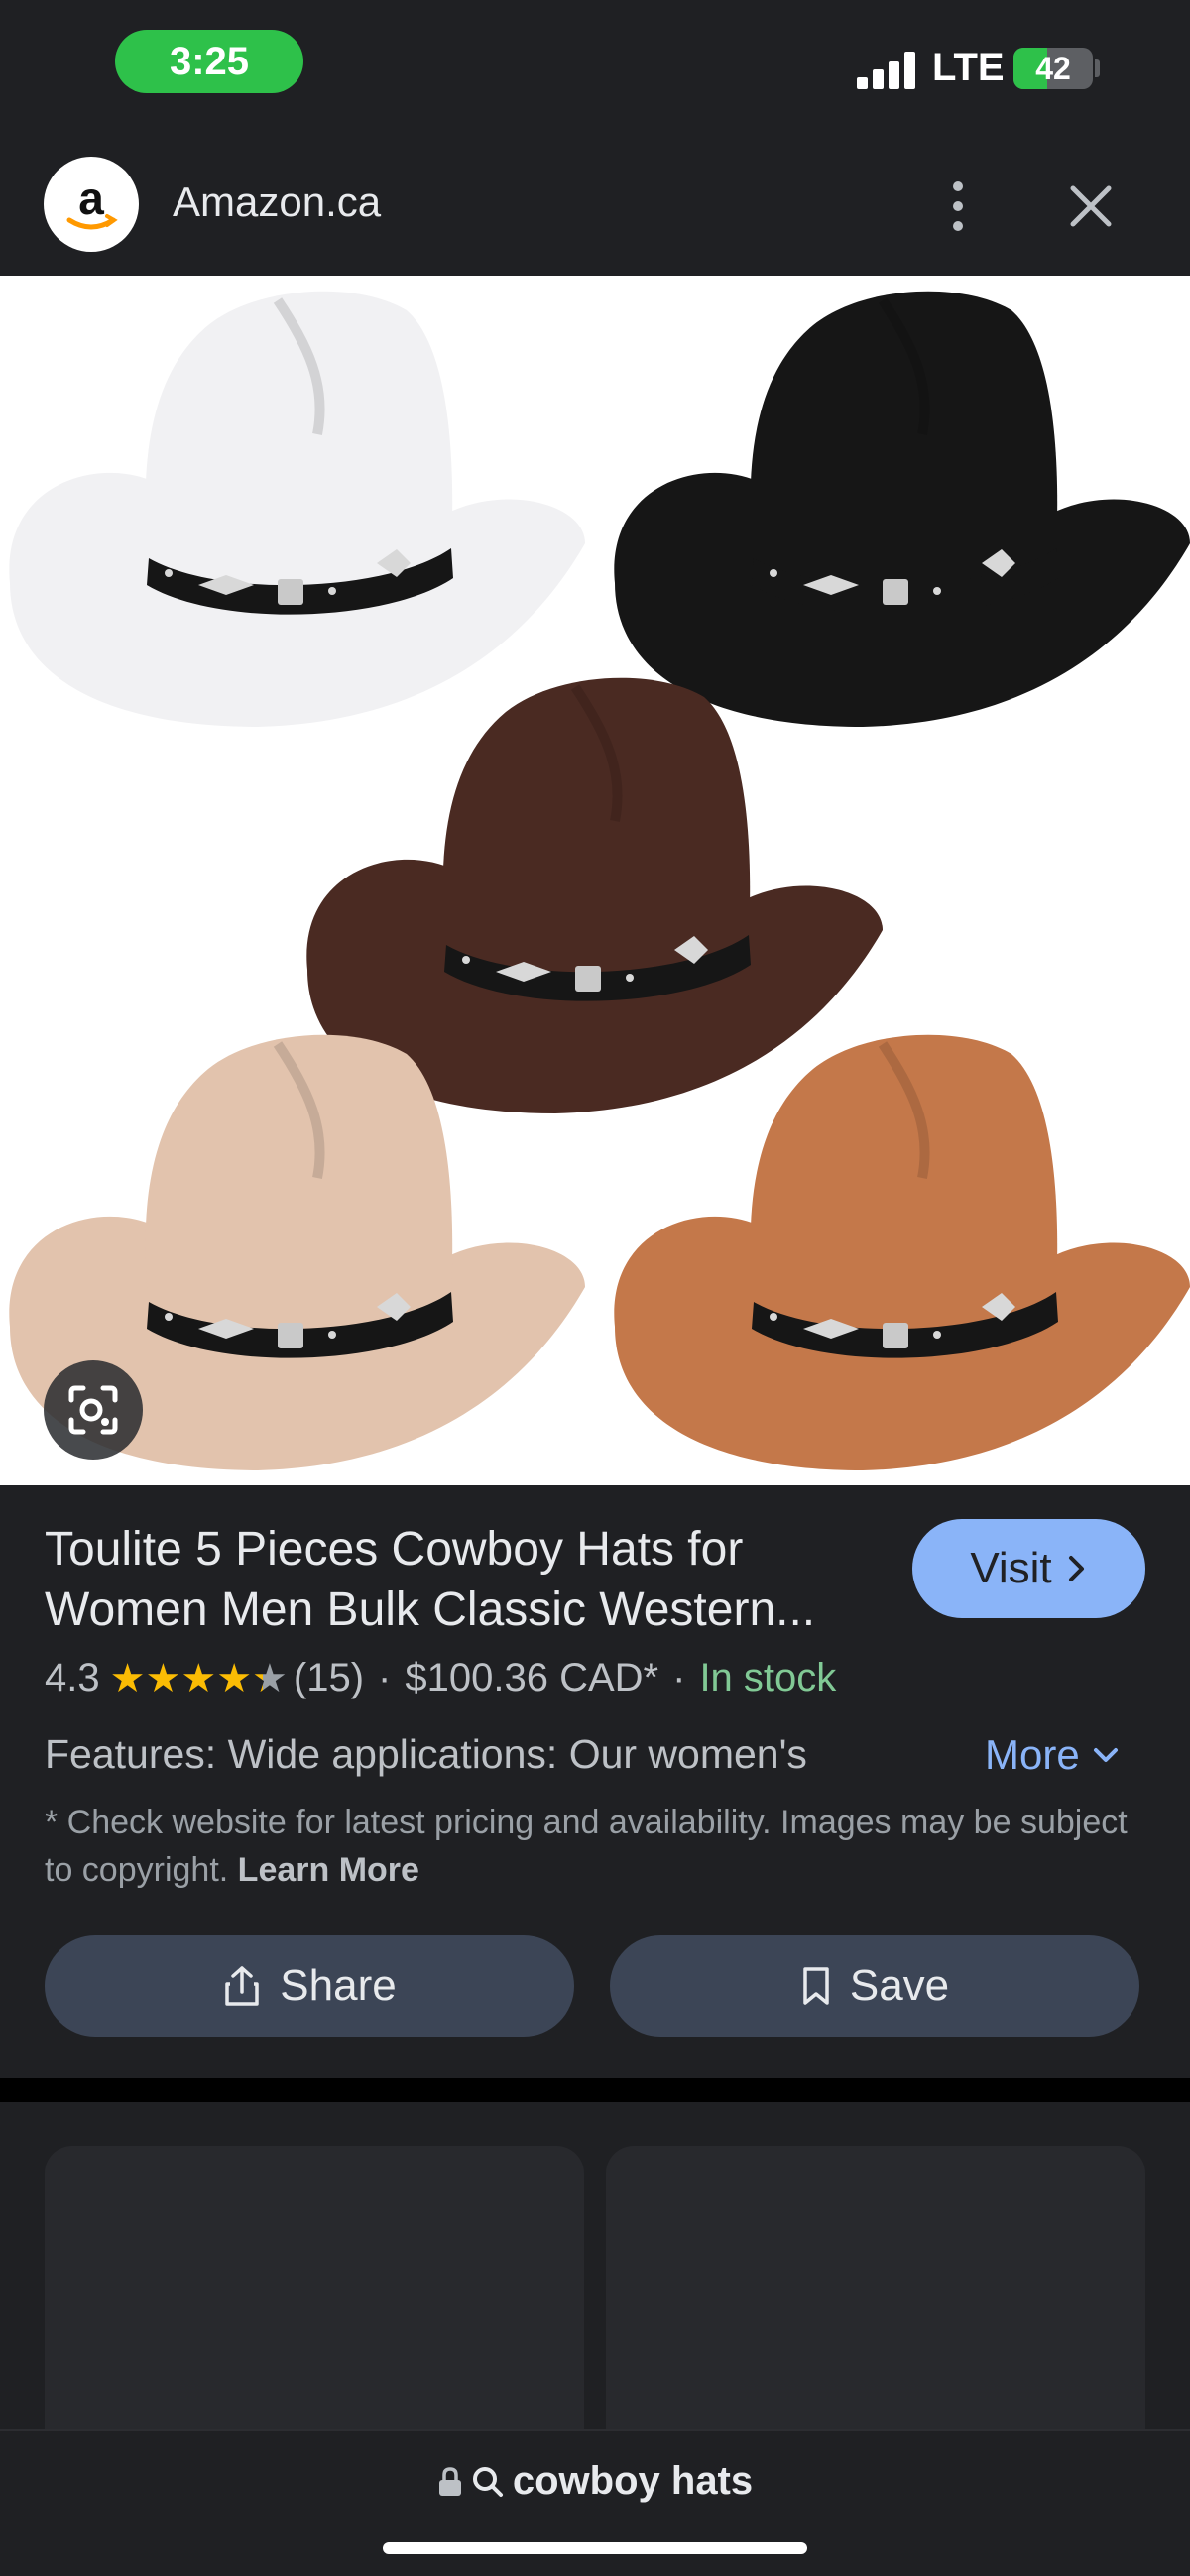 The height and width of the screenshot is (2576, 1190). What do you see at coordinates (328, 1870) in the screenshot?
I see `learn-more-link: Learn More` at bounding box center [328, 1870].